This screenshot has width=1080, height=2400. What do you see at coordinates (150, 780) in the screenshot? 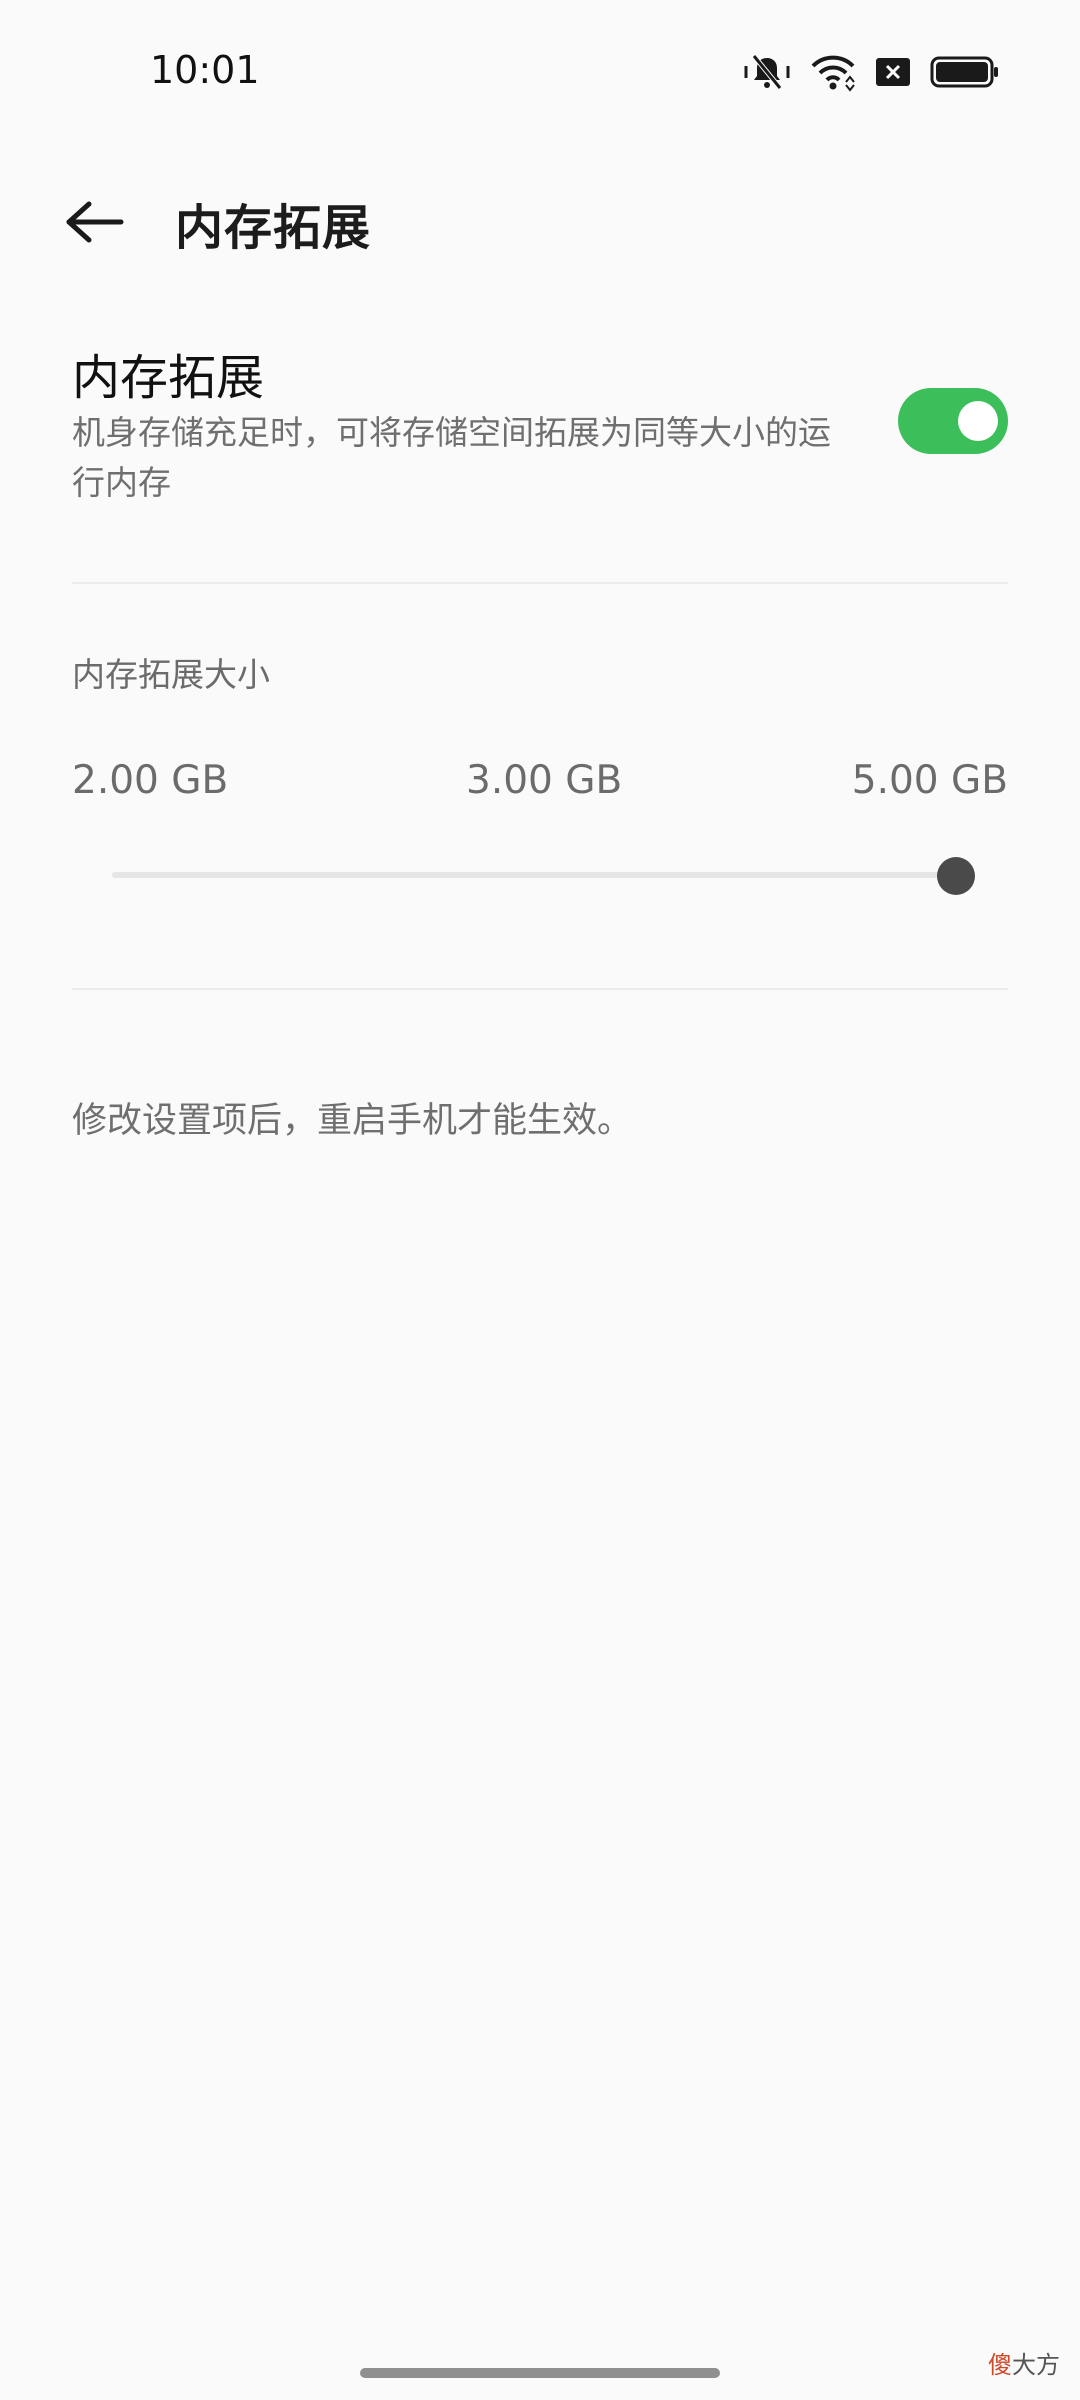
I see `tick-label-min: 2.00 GB` at bounding box center [150, 780].